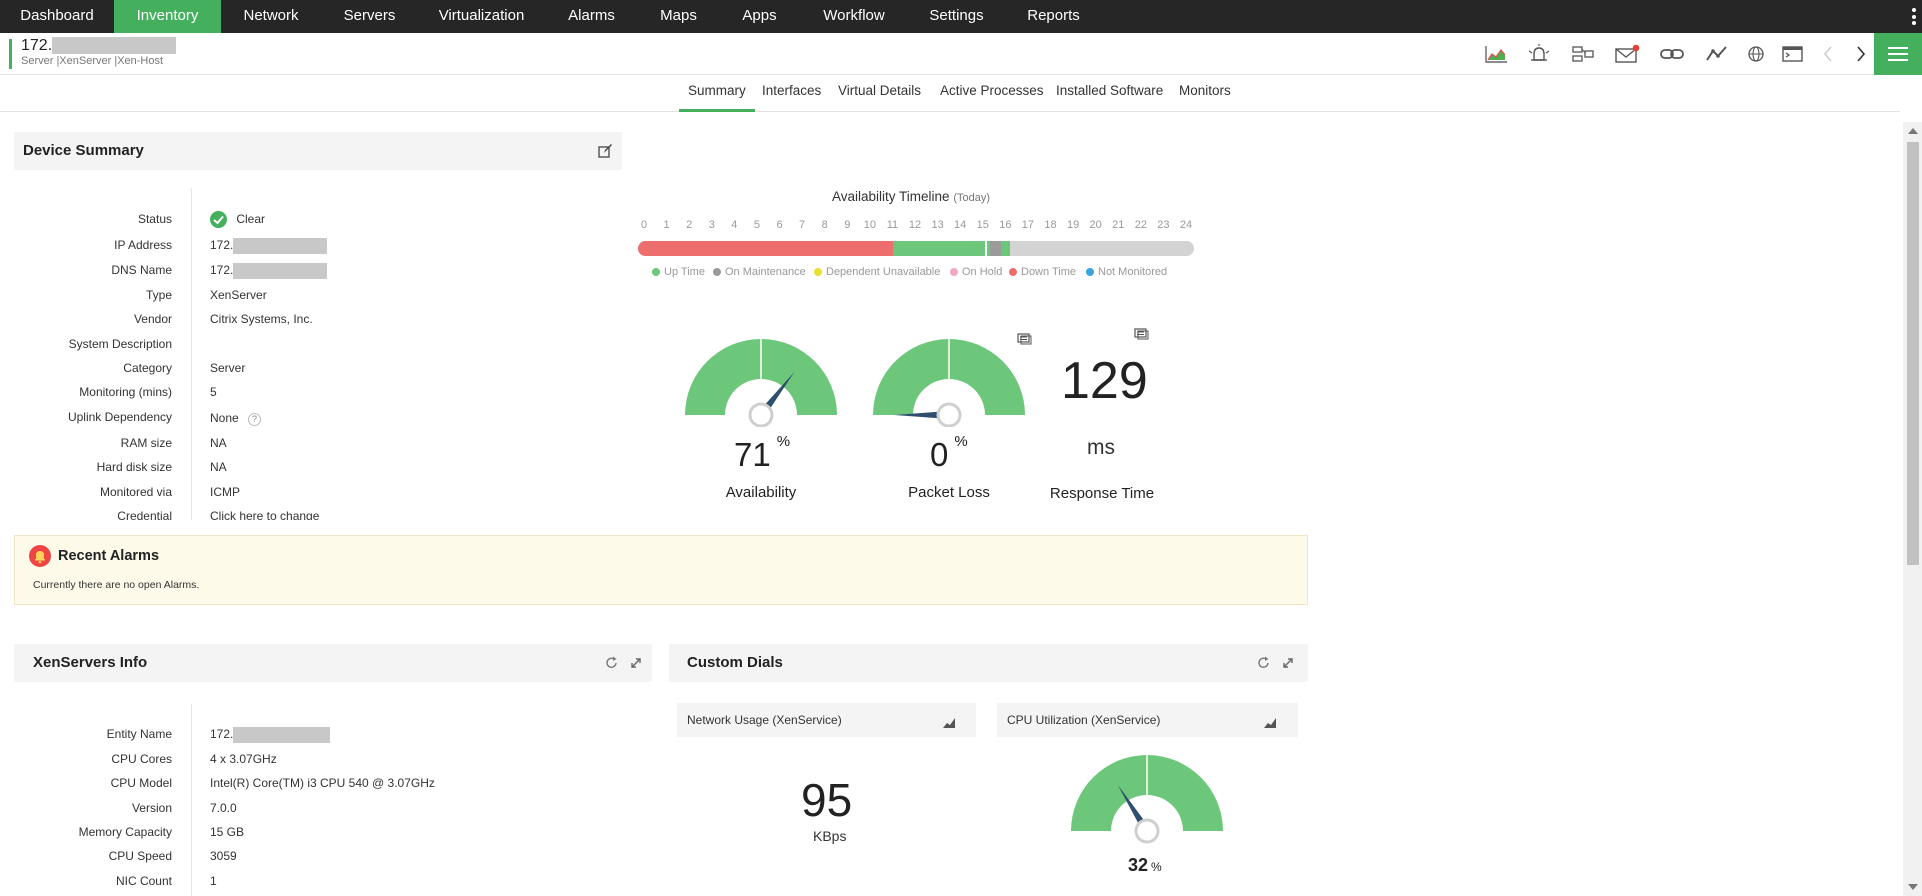  I want to click on nav-apps: Apps, so click(759, 16).